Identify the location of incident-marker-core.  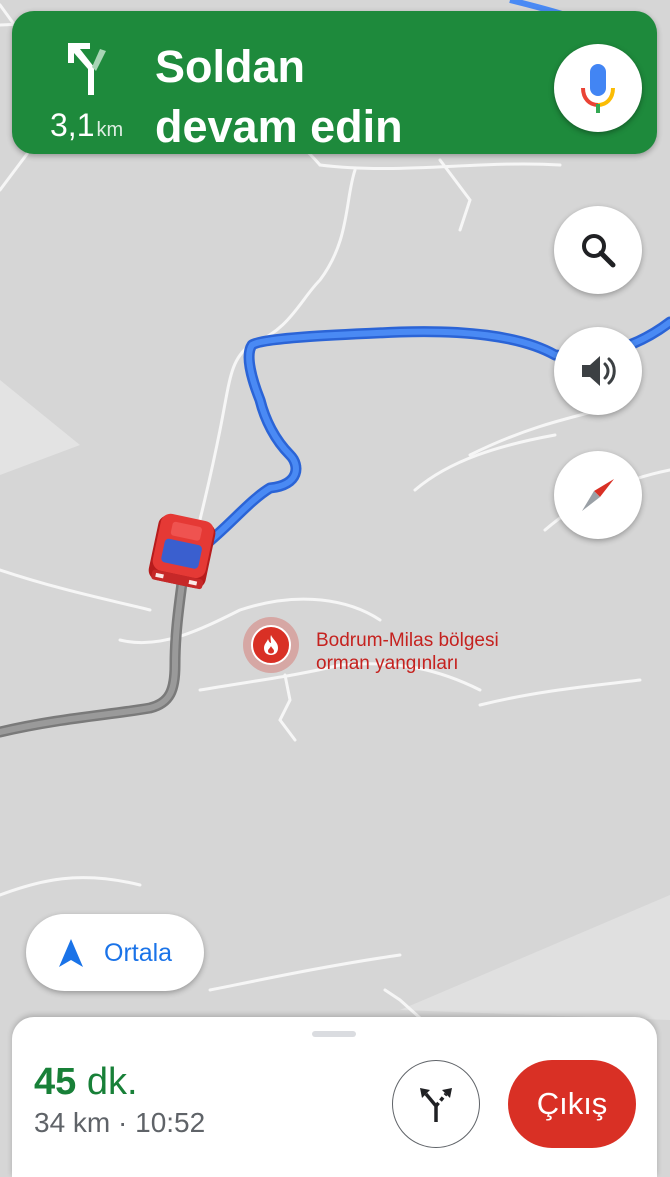
(271, 645).